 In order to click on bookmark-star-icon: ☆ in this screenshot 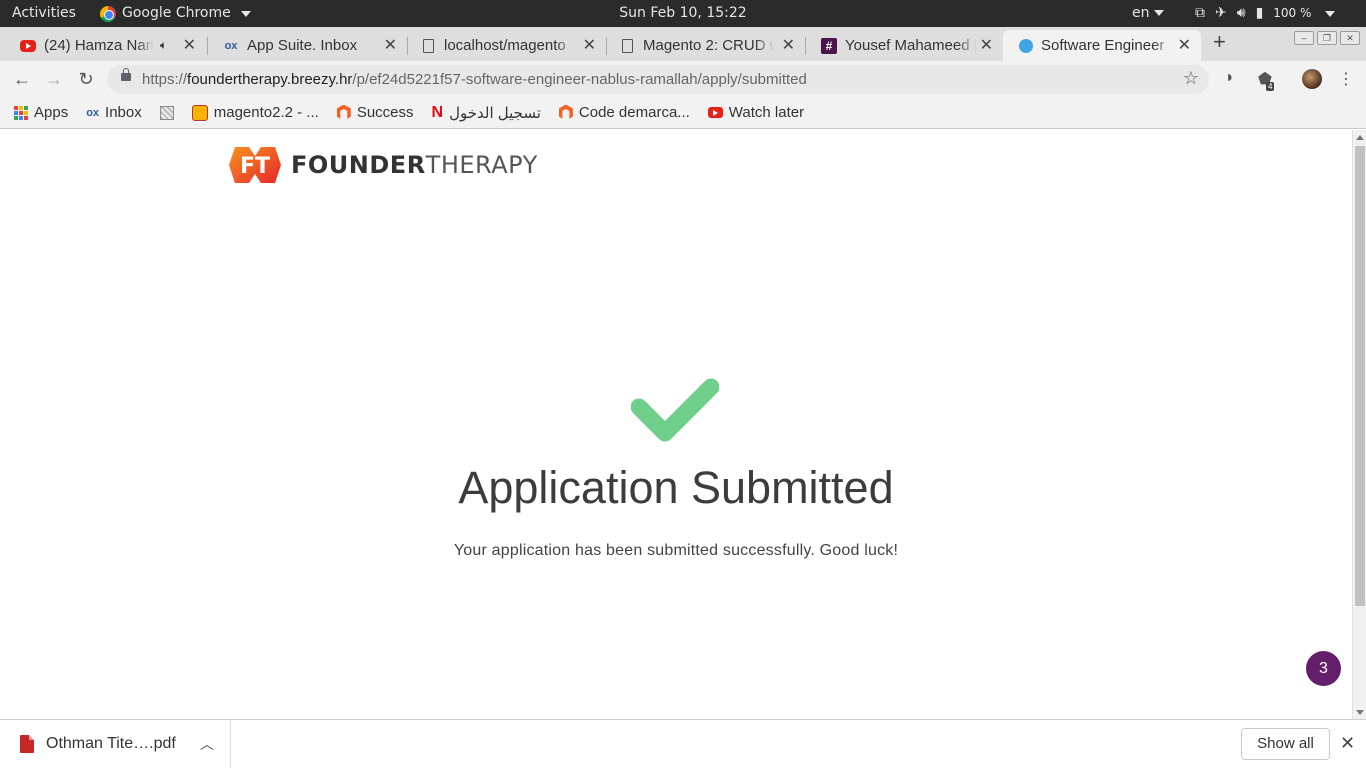, I will do `click(1191, 78)`.